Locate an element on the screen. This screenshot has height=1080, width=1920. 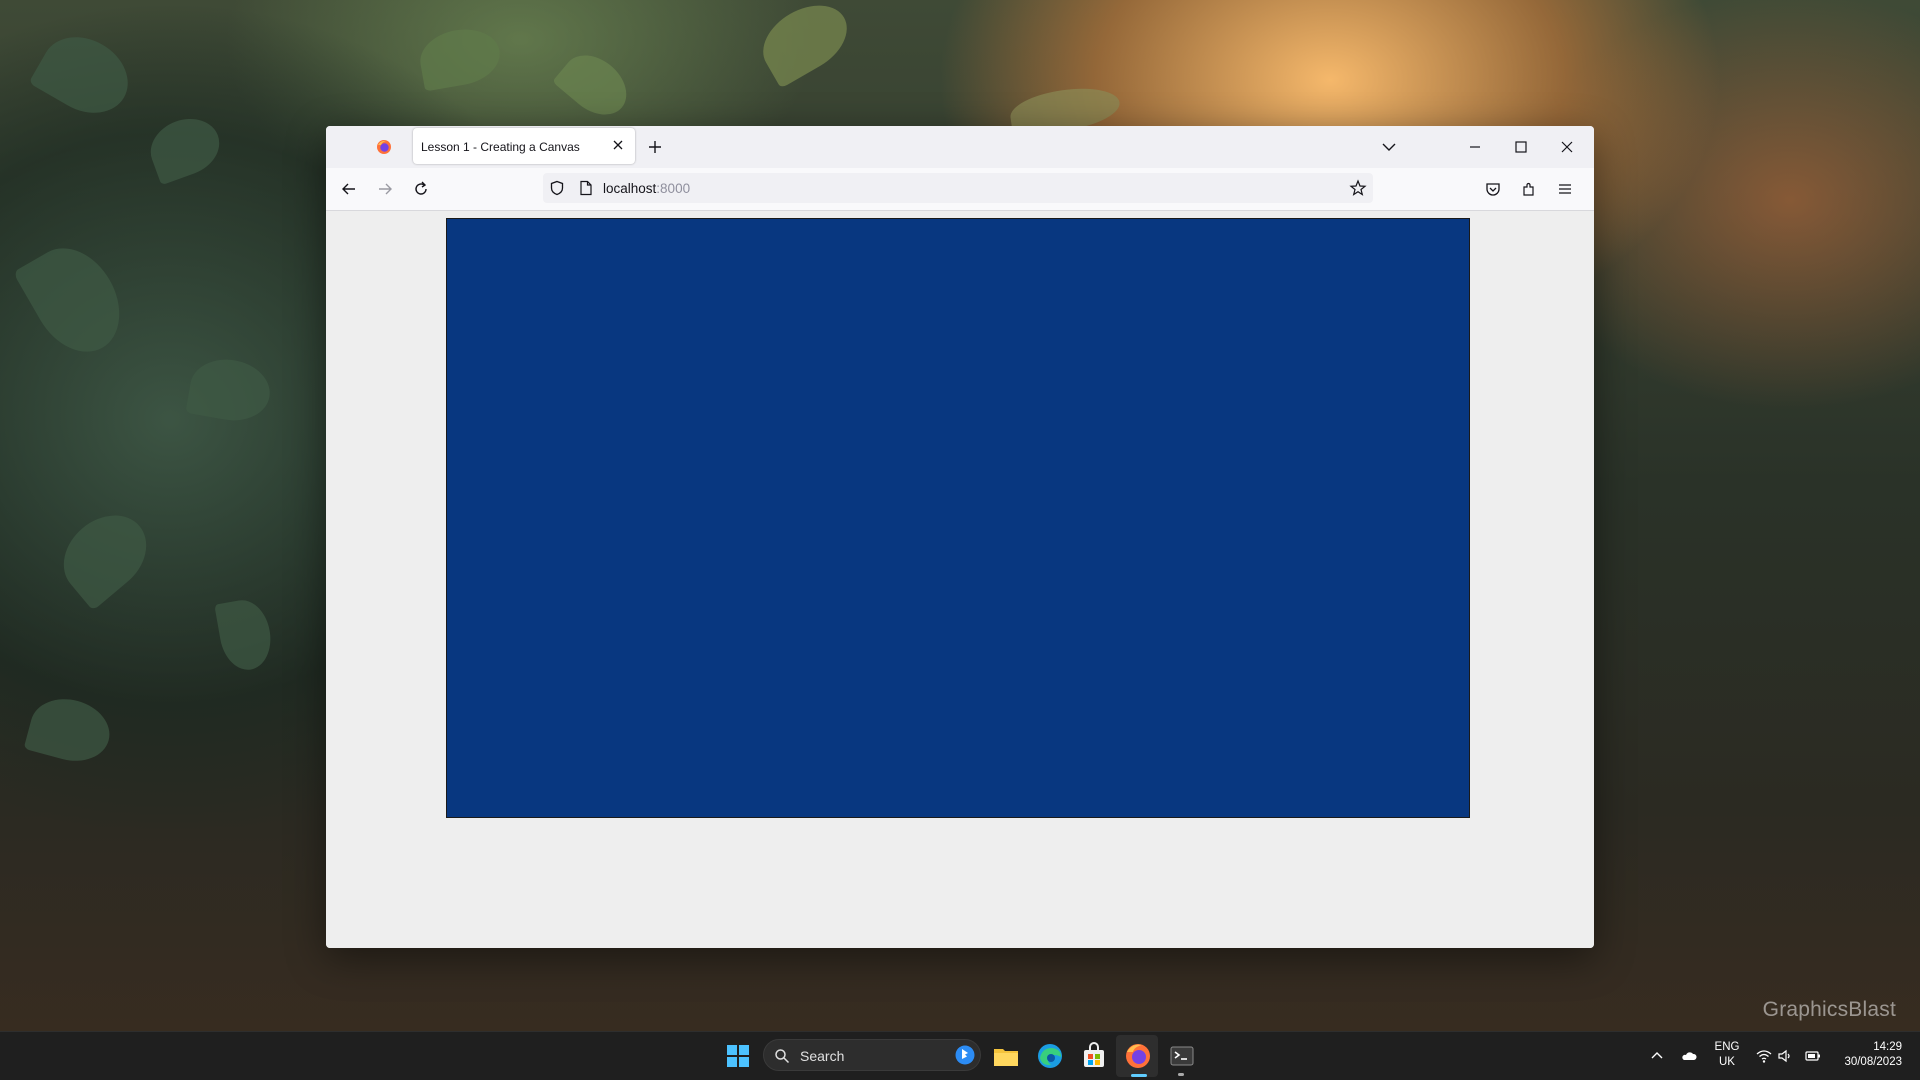
taskbar-search-box: Search is located at coordinates (872, 1055).